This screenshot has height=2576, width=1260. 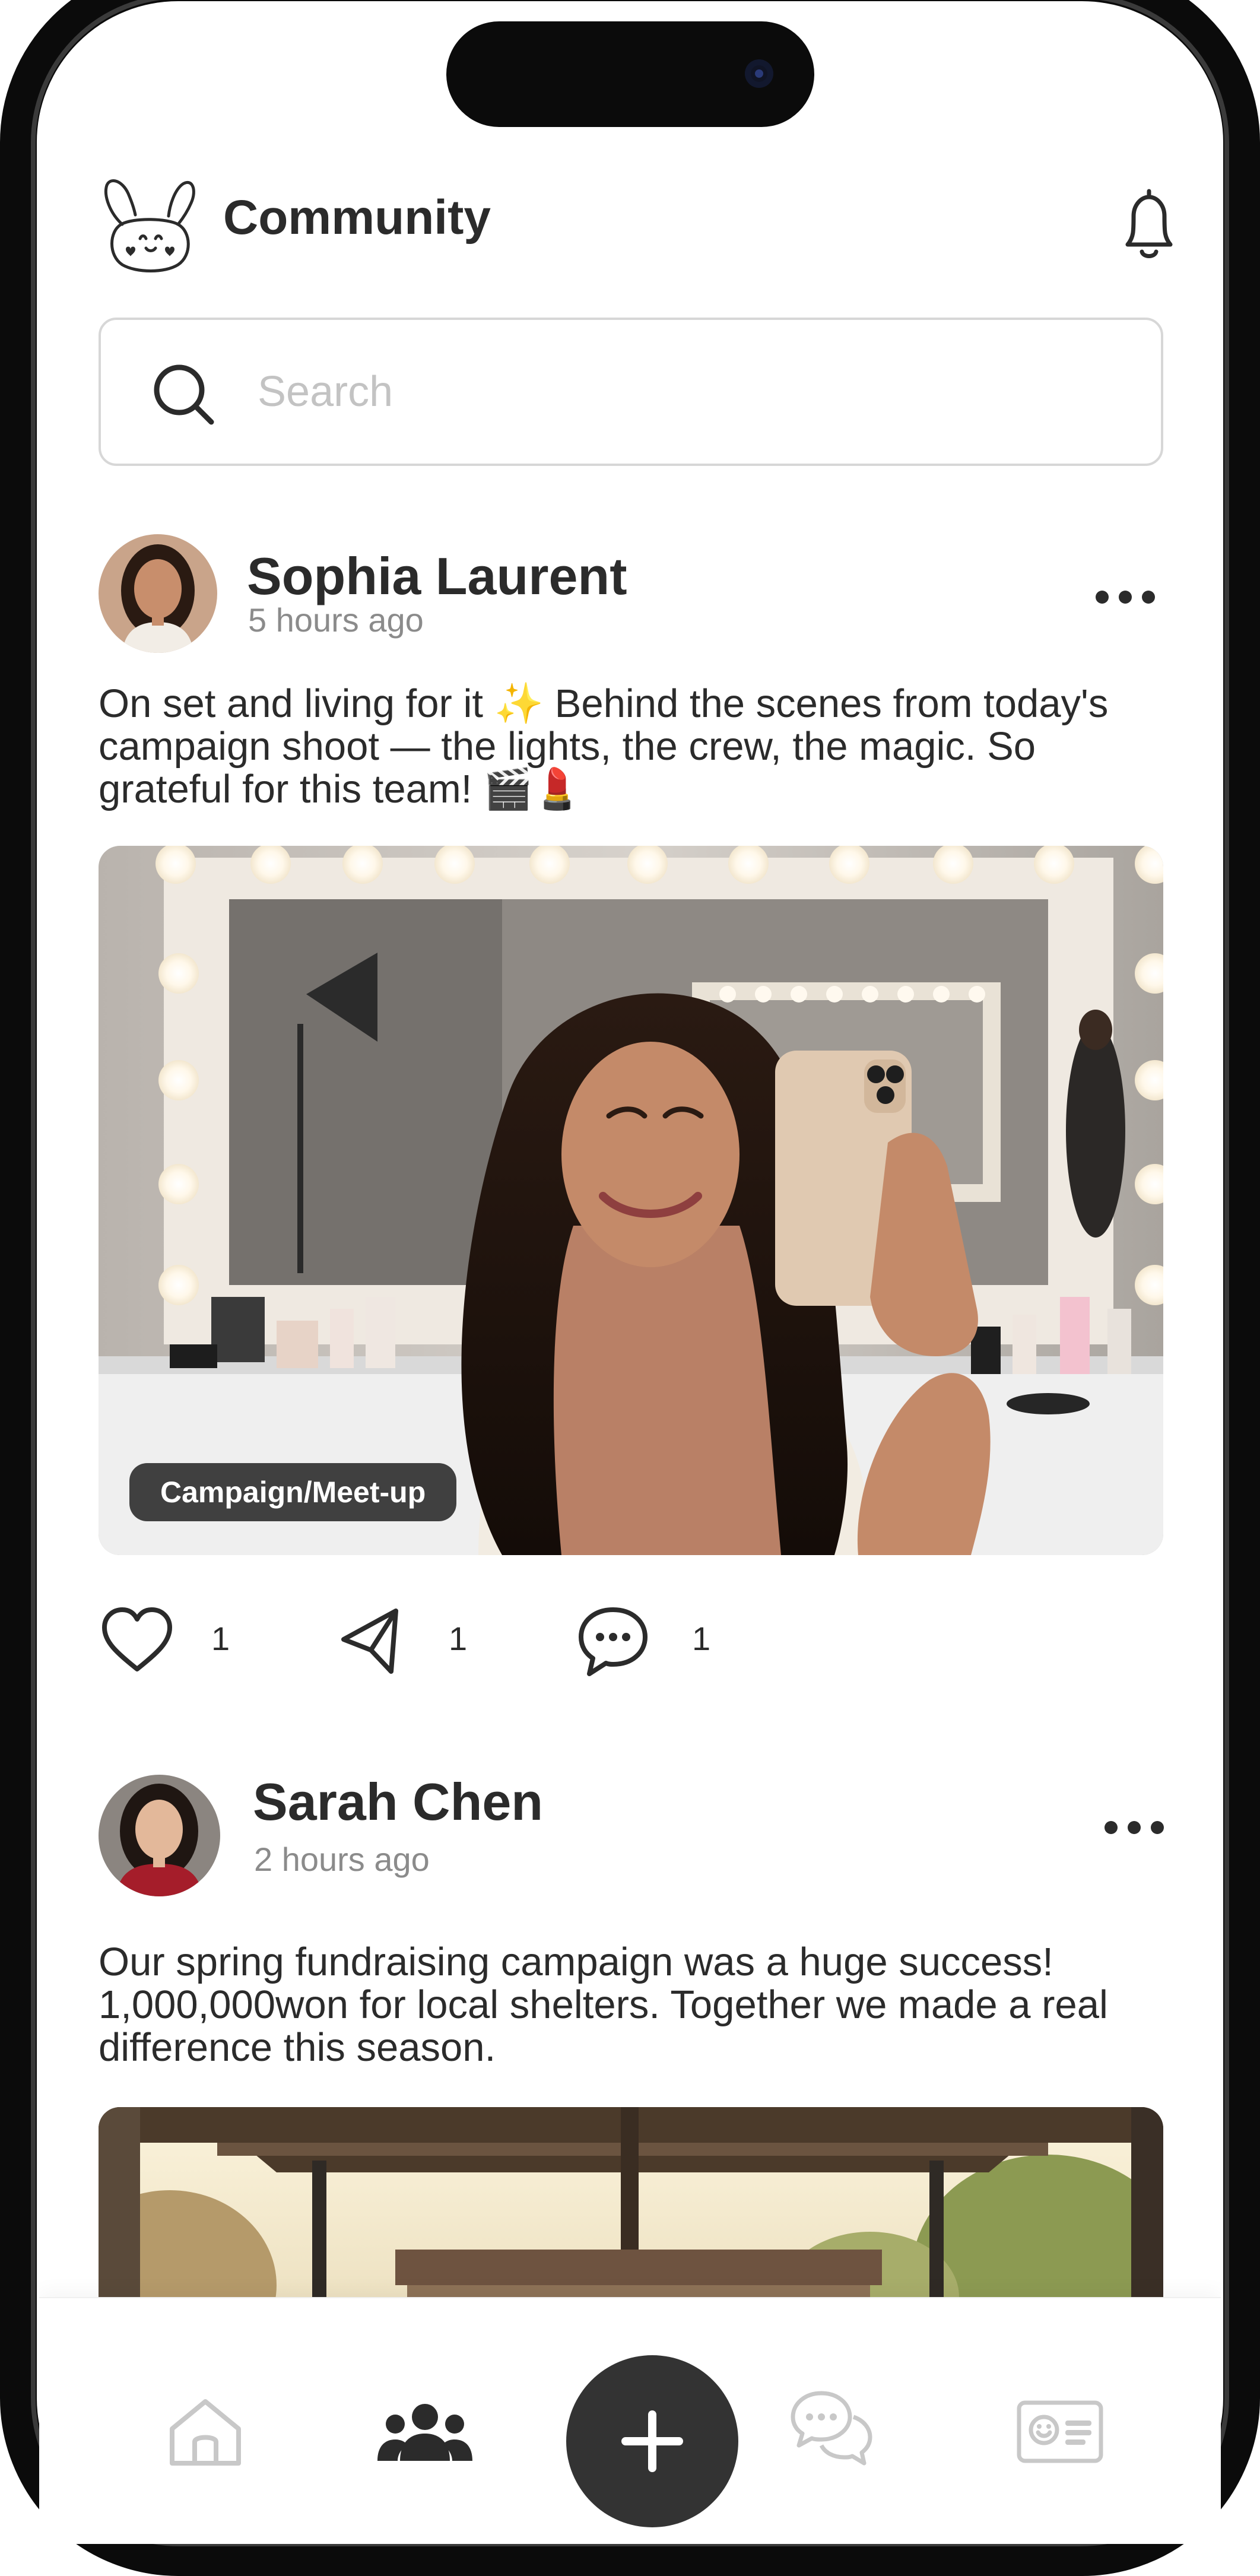 I want to click on comment-count: 1, so click(x=701, y=1638).